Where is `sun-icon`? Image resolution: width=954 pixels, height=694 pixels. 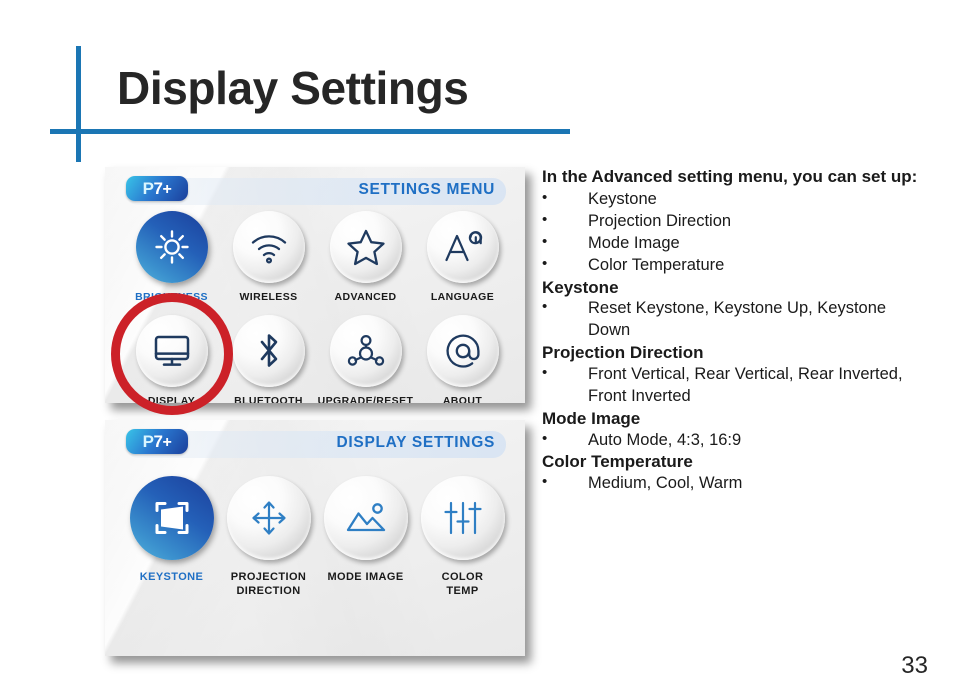
sun-icon is located at coordinates (172, 247).